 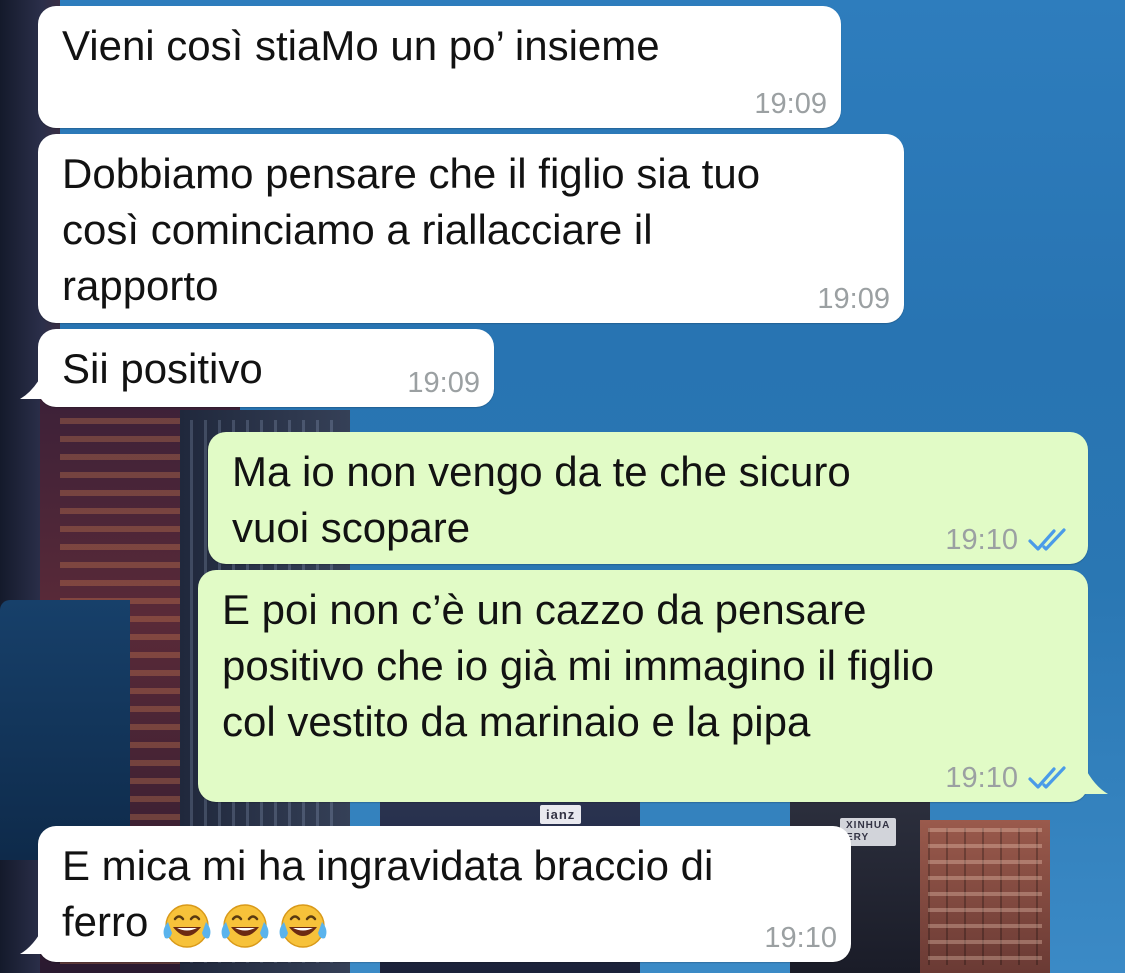 What do you see at coordinates (361, 45) in the screenshot?
I see `message-text: Vieni così stiaMo un po’ insieme` at bounding box center [361, 45].